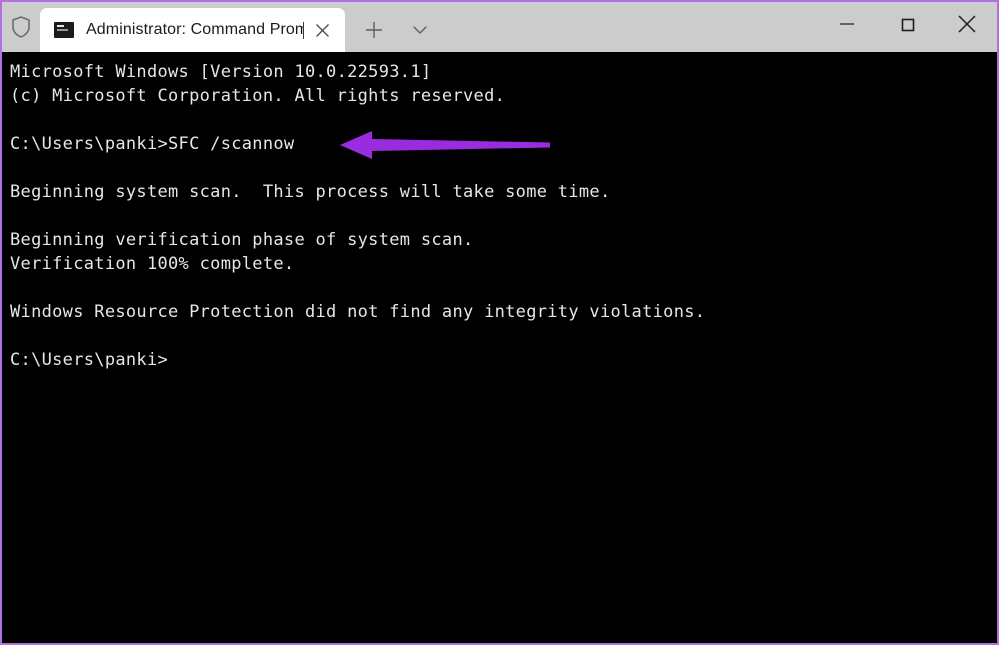  I want to click on shield-icon, so click(21, 27).